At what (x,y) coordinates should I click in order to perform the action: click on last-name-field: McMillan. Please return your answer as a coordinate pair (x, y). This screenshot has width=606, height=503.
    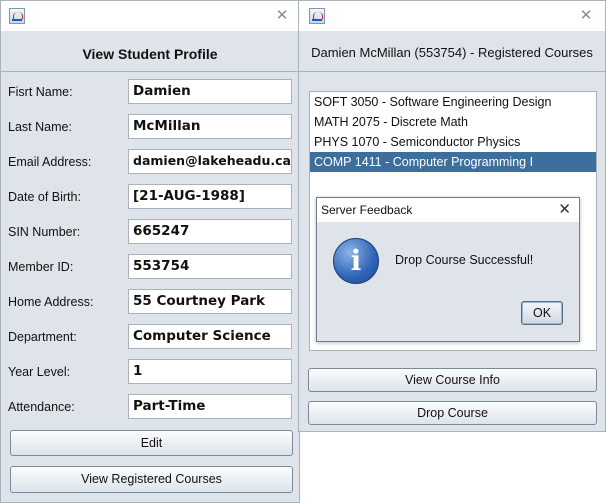
    Looking at the image, I should click on (210, 126).